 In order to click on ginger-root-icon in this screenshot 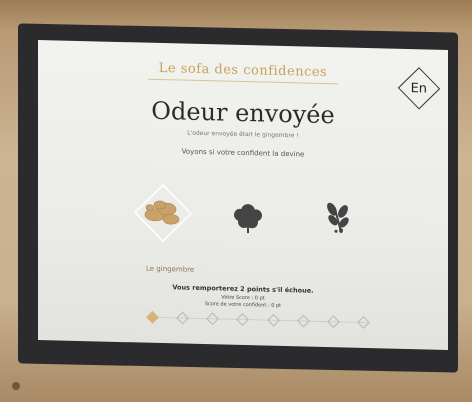, I will do `click(163, 213)`.